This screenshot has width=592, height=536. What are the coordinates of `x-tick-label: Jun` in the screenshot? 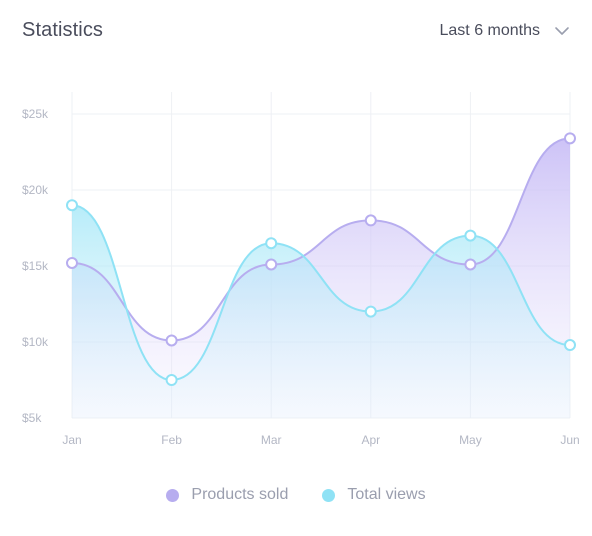 It's located at (569, 440).